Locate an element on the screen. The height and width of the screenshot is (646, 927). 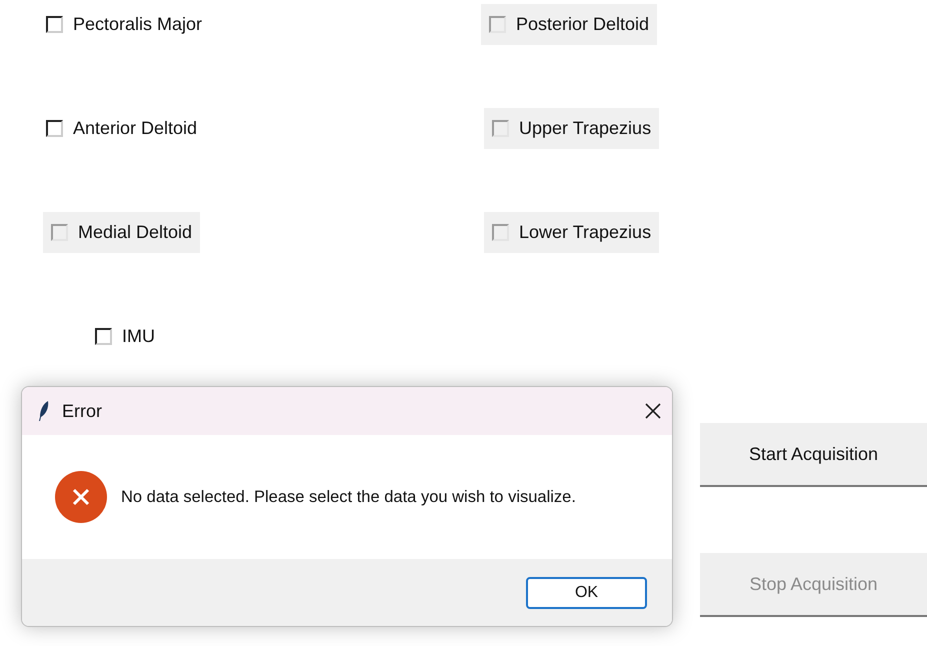
checkbox-option: Pectoralis Major is located at coordinates (125, 24).